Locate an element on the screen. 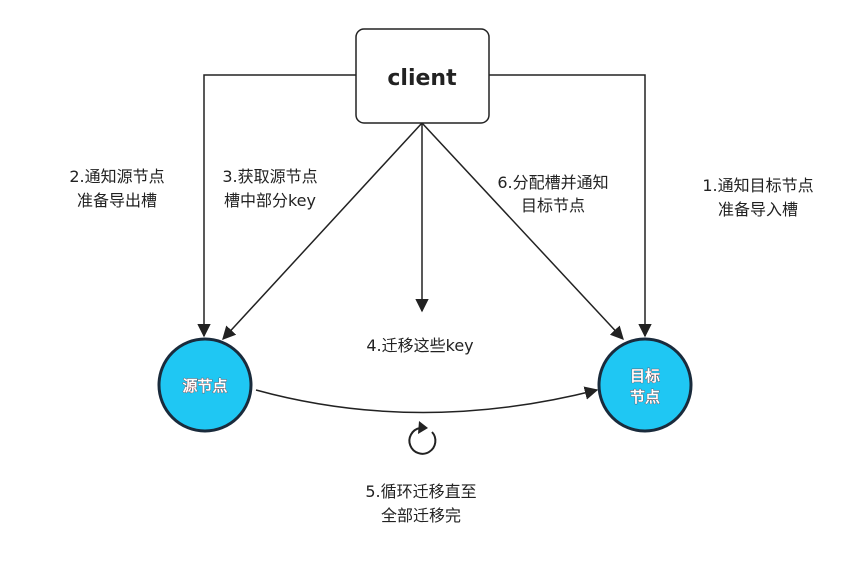  step2-line2: 准备导出槽 is located at coordinates (117, 200).